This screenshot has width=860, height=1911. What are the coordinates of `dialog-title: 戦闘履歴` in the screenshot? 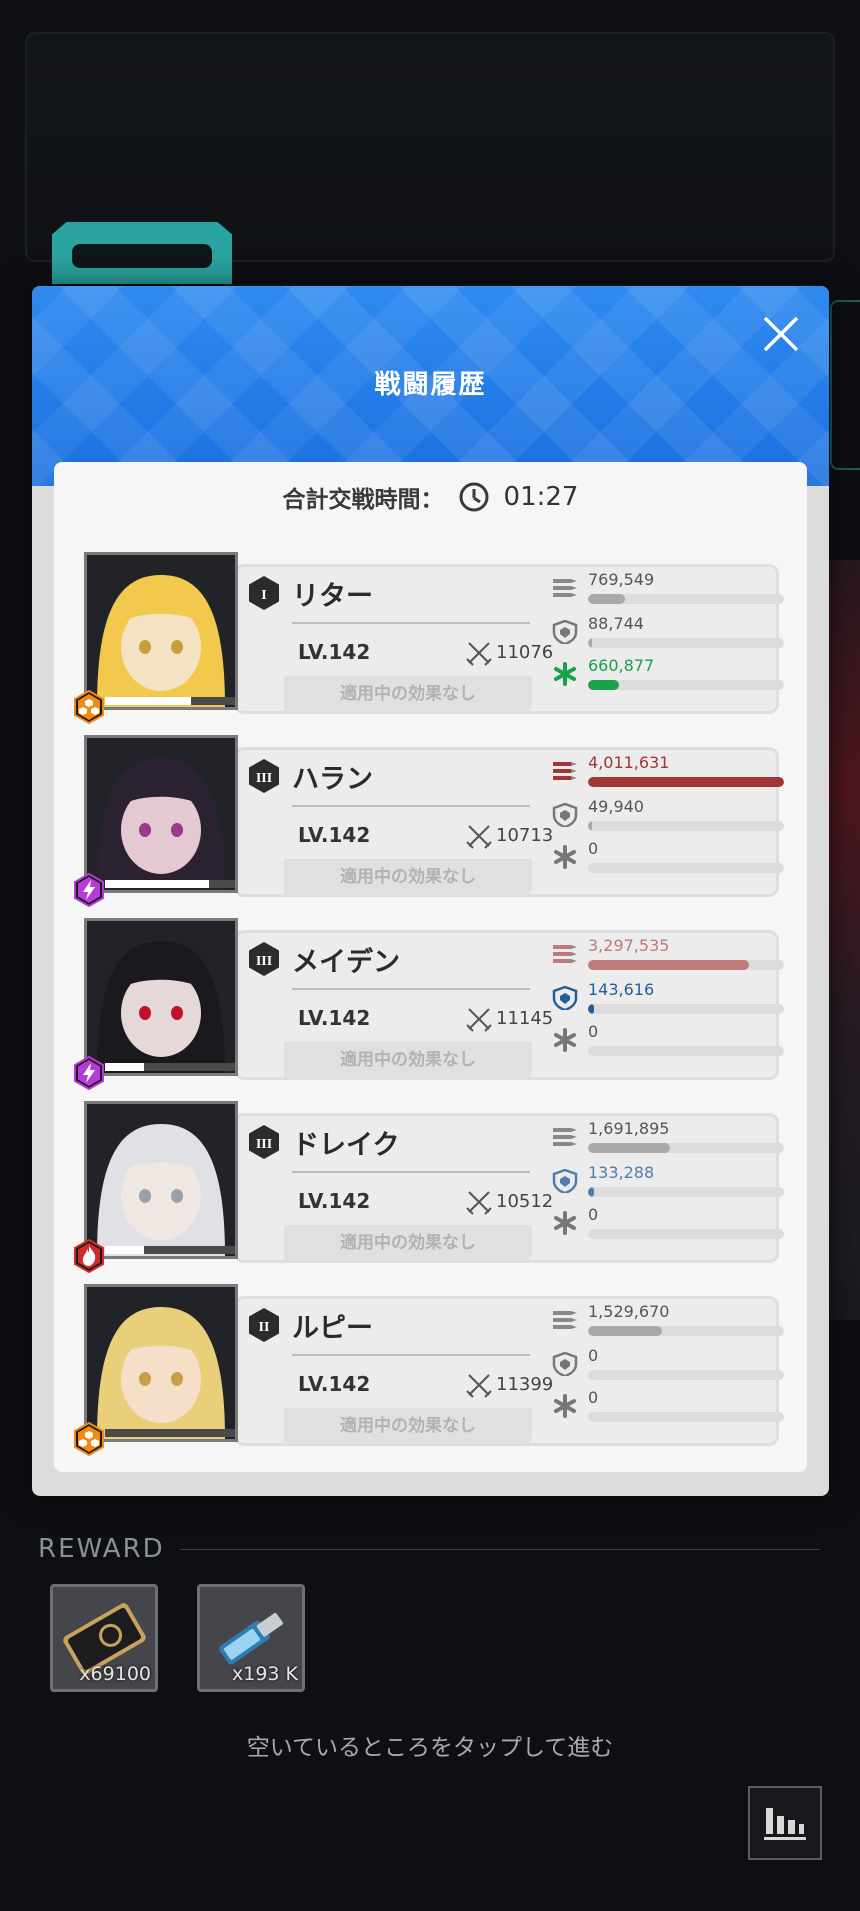 It's located at (430, 385).